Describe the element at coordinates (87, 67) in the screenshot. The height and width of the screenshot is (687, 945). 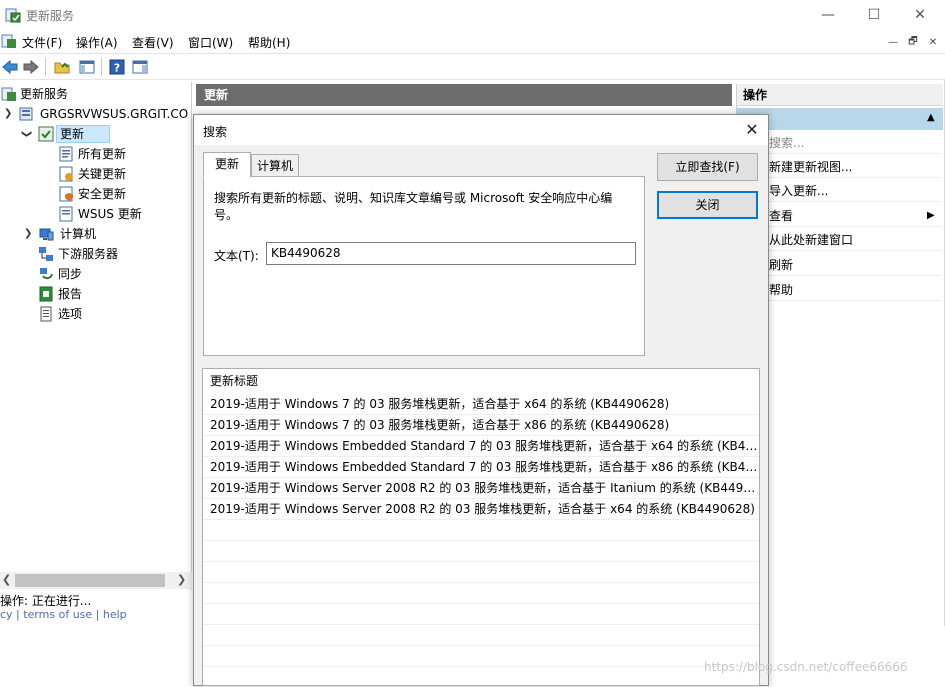
I see `show-hide-tree-icon` at that location.